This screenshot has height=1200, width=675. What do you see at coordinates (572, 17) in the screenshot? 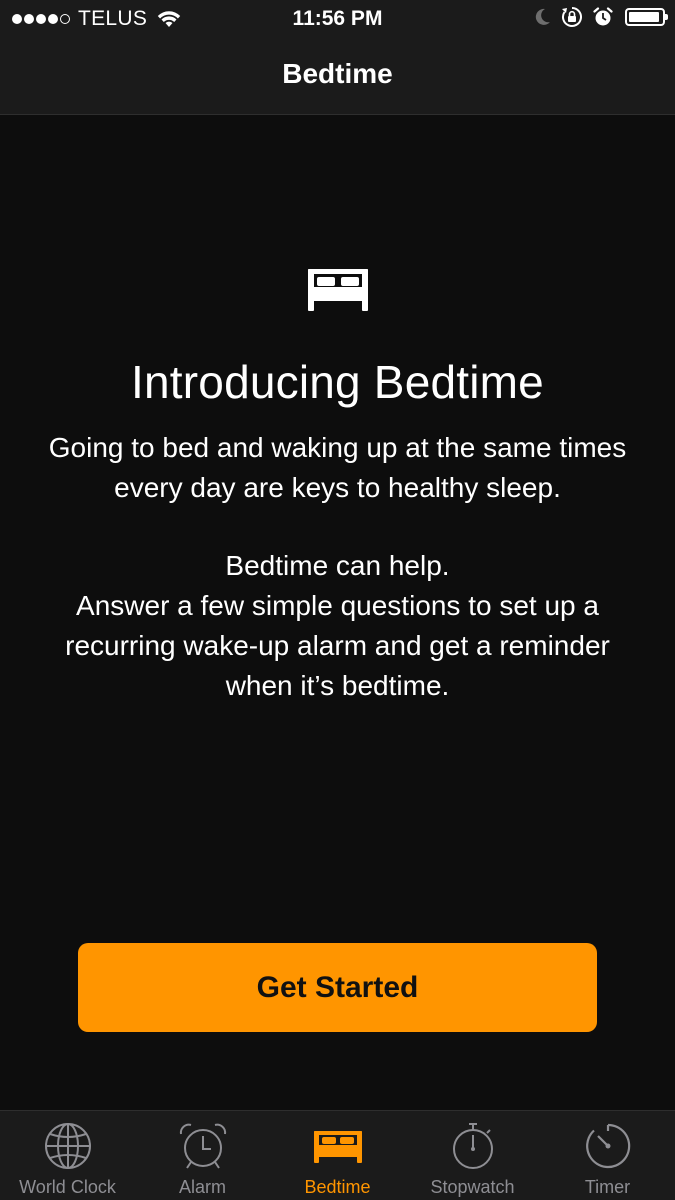
I see `orientation-lock-icon` at bounding box center [572, 17].